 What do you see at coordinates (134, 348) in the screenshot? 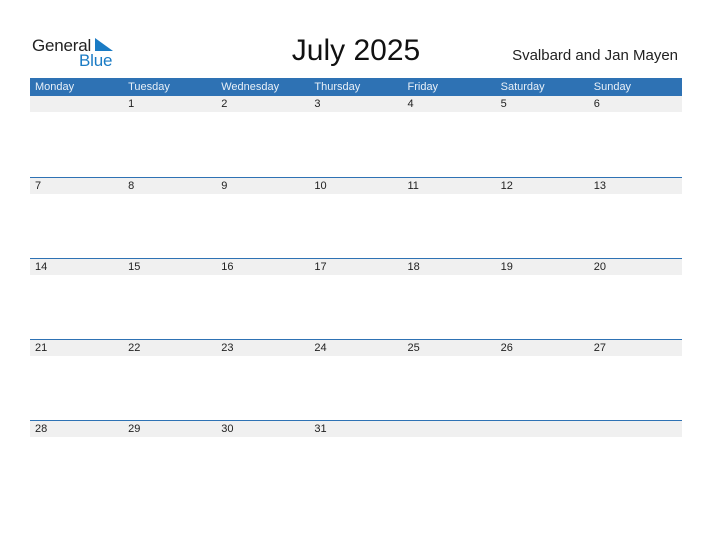
I see `day-cell: 22` at bounding box center [134, 348].